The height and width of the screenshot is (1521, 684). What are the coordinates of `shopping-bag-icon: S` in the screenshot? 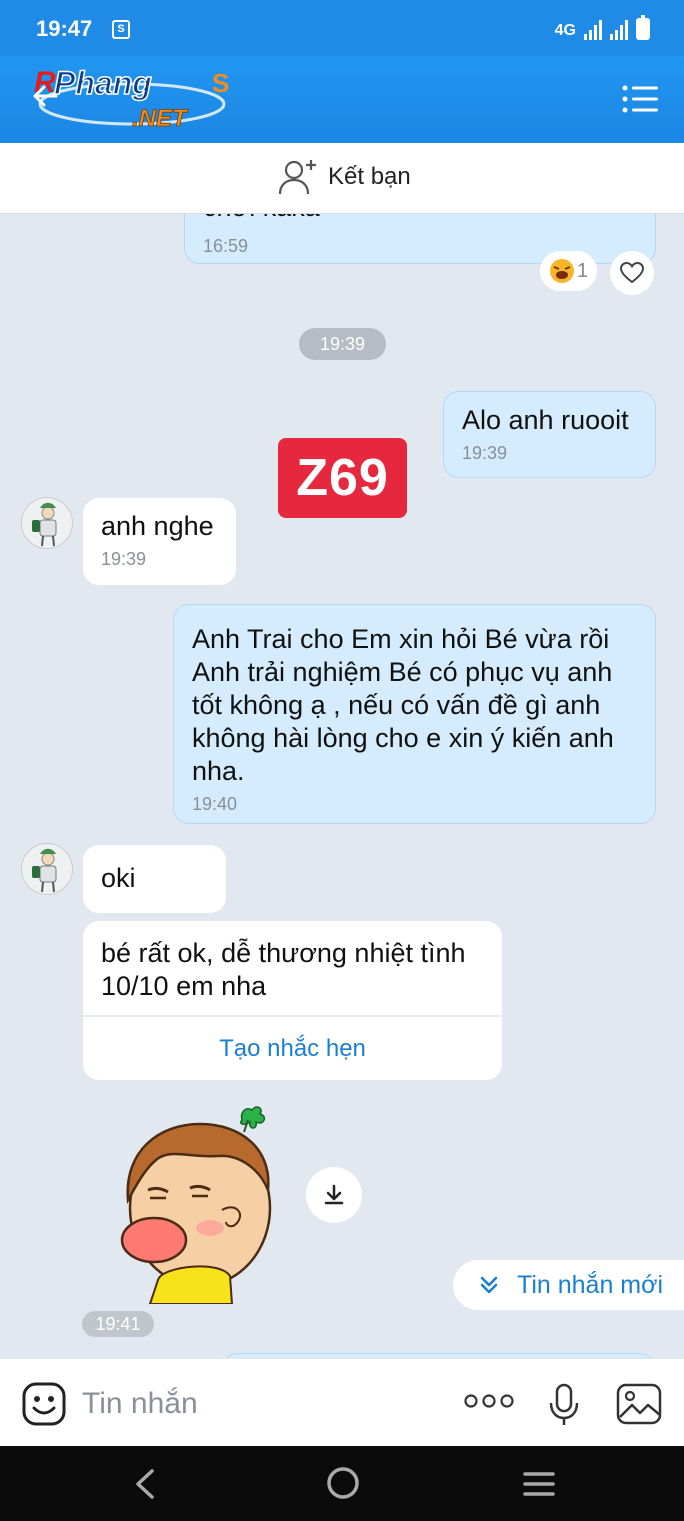 It's located at (121, 29).